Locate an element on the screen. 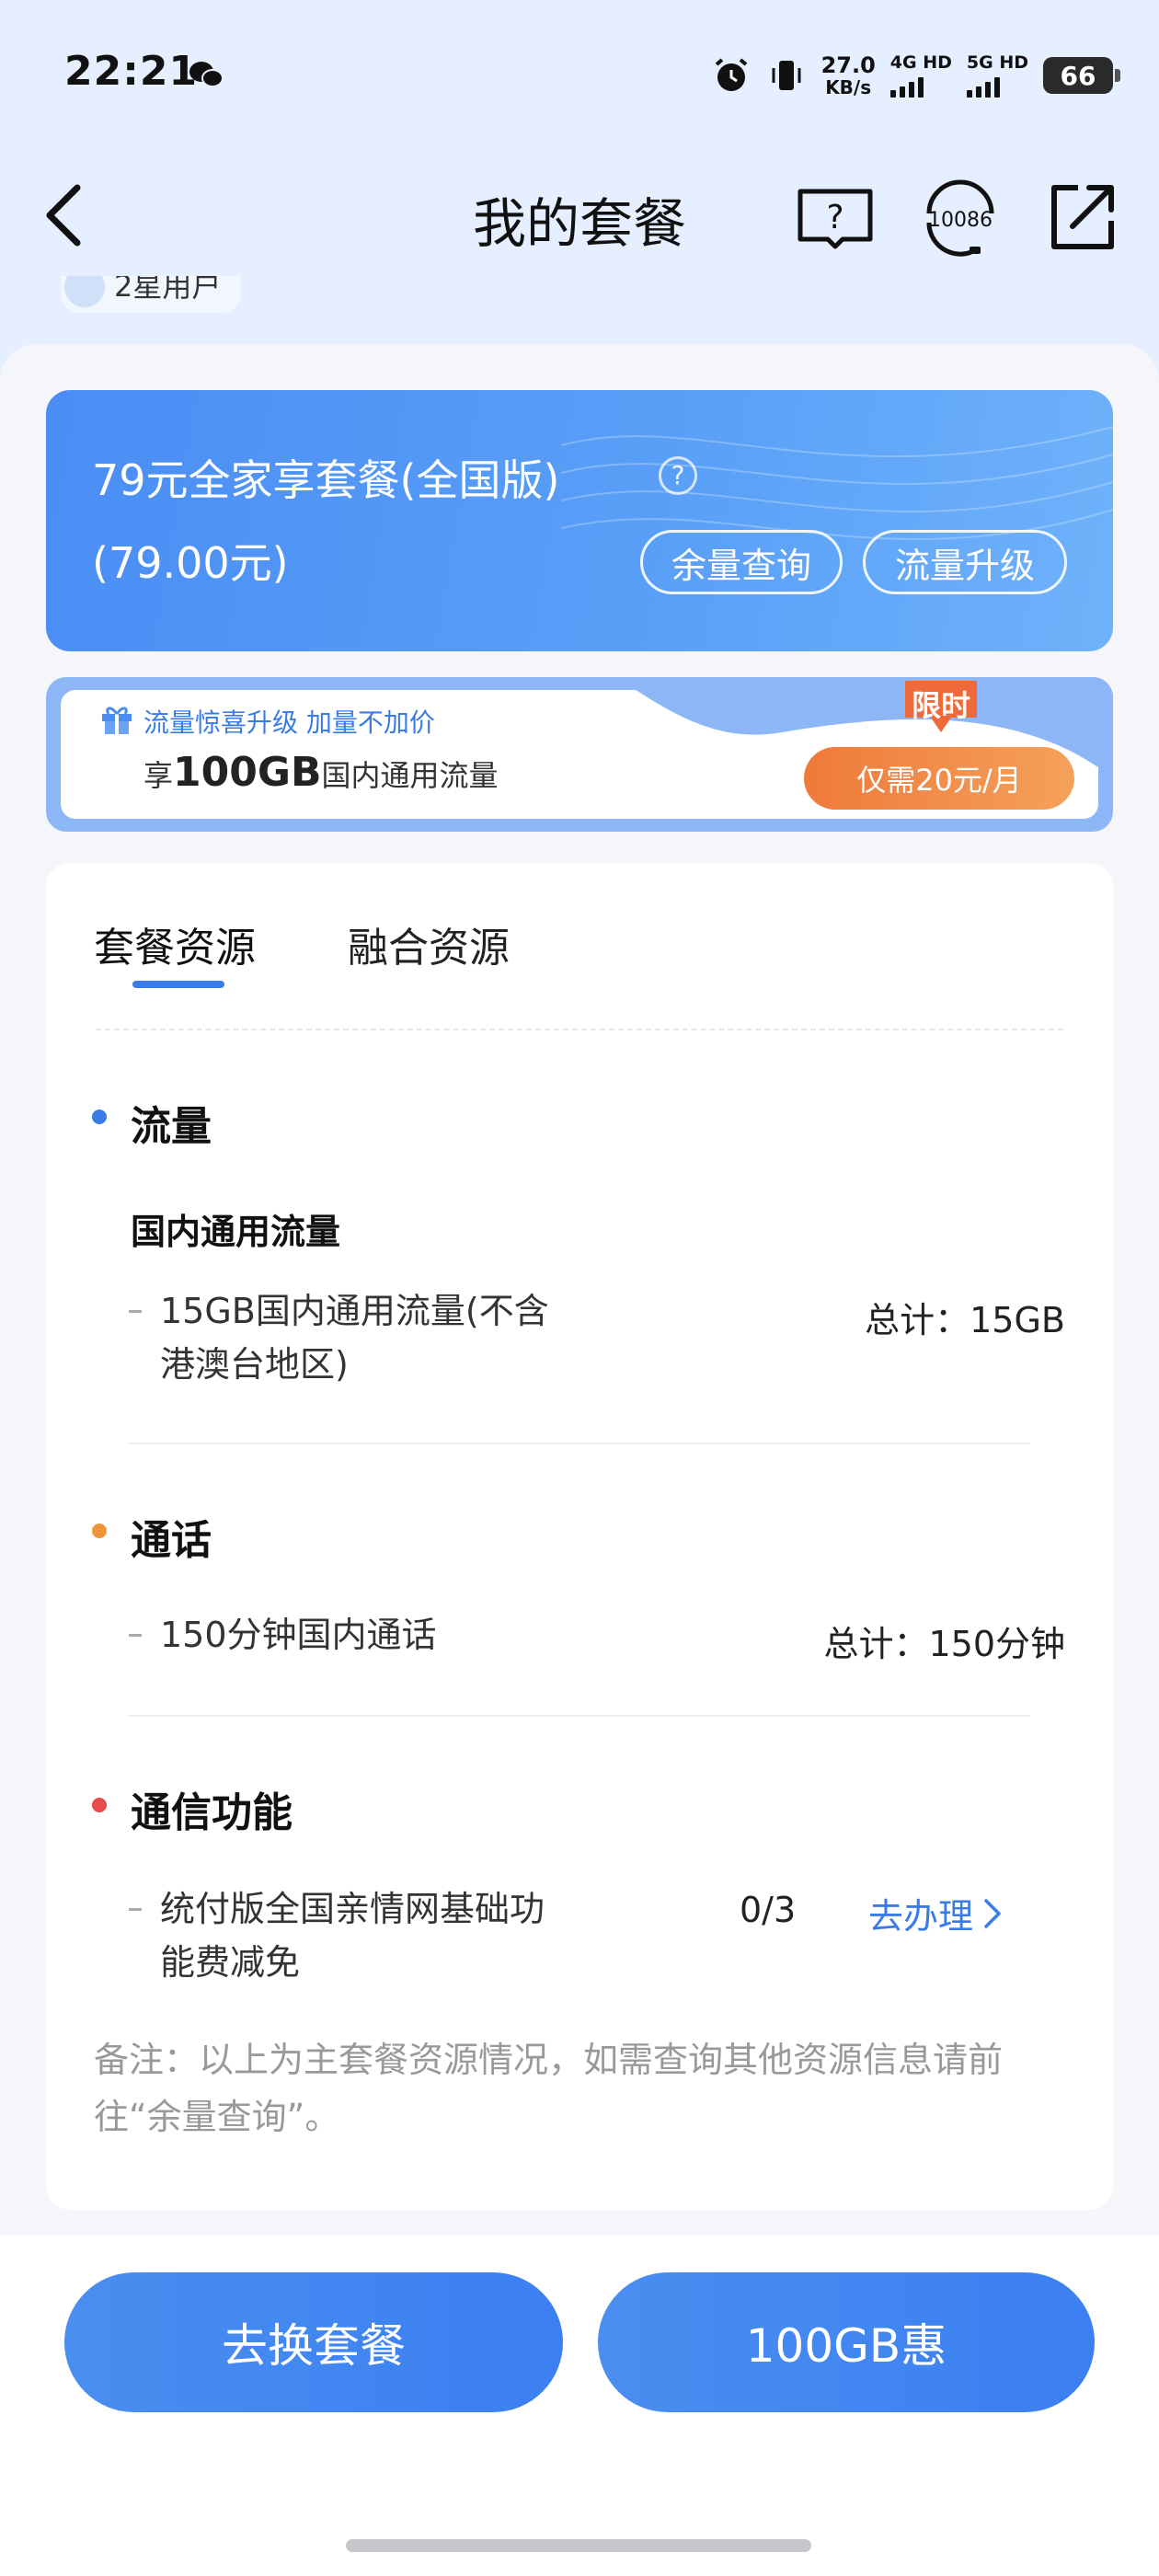  status-time: 22:21 is located at coordinates (131, 71).